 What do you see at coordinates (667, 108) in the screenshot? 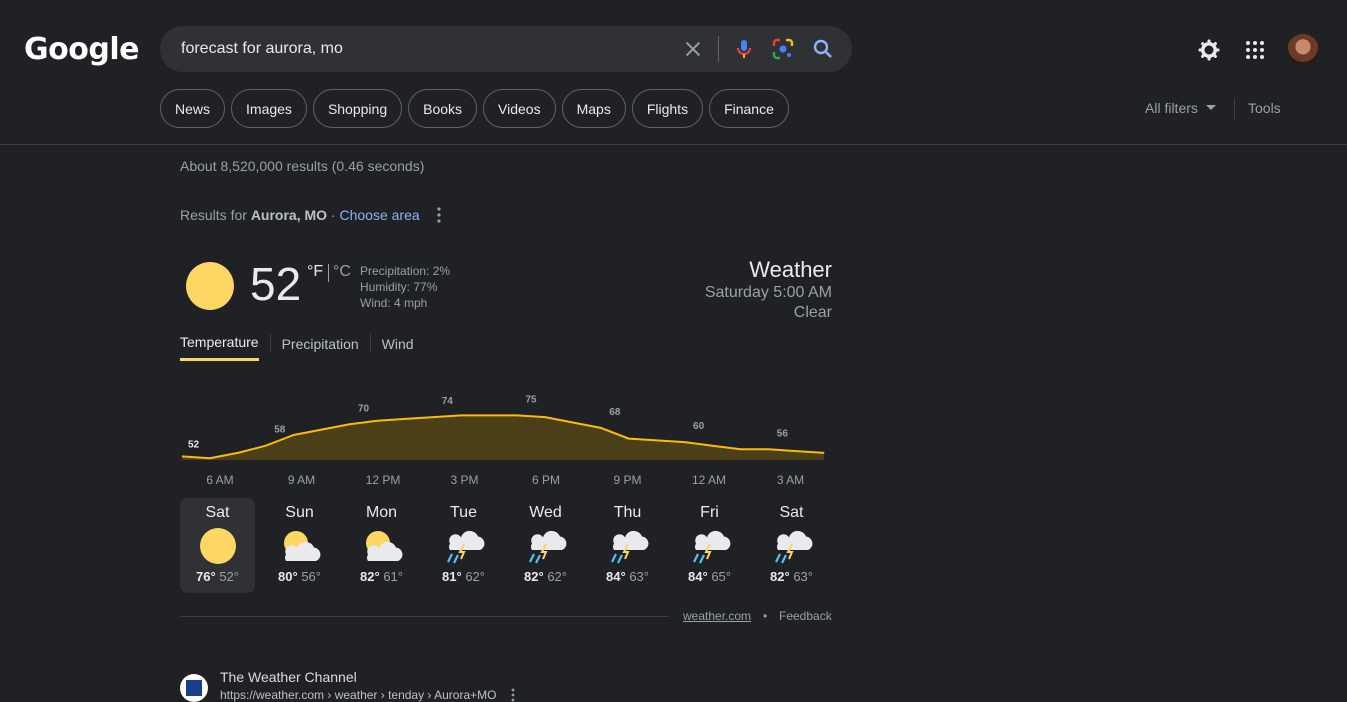
I see `chip-flights: Flights` at bounding box center [667, 108].